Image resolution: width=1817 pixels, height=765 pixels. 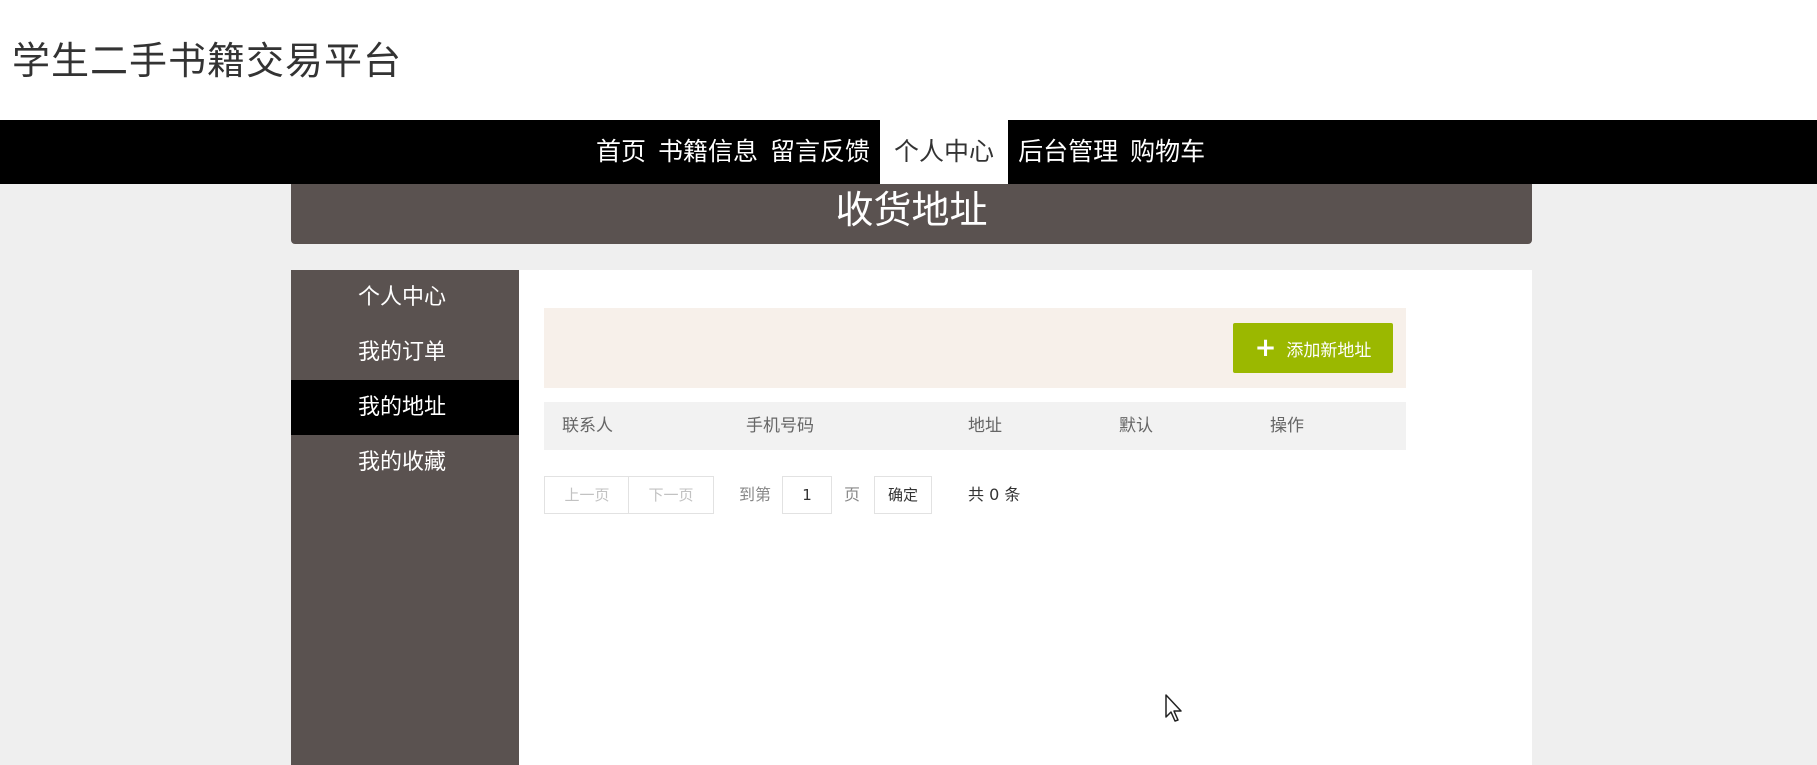 I want to click on address-toolbar: + 添加新地址, so click(x=975, y=348).